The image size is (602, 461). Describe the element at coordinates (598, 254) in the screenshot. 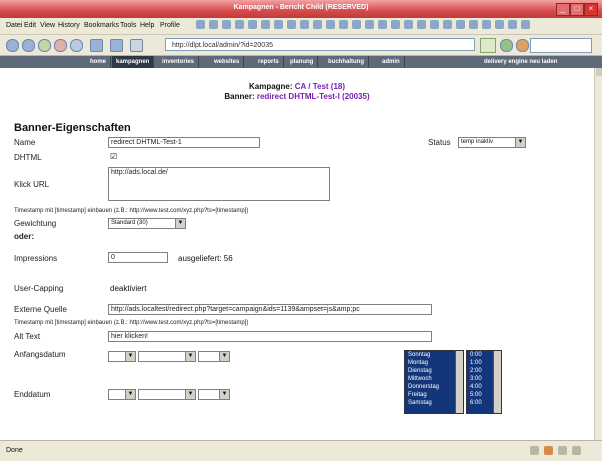

I see `page-scrollbar` at that location.